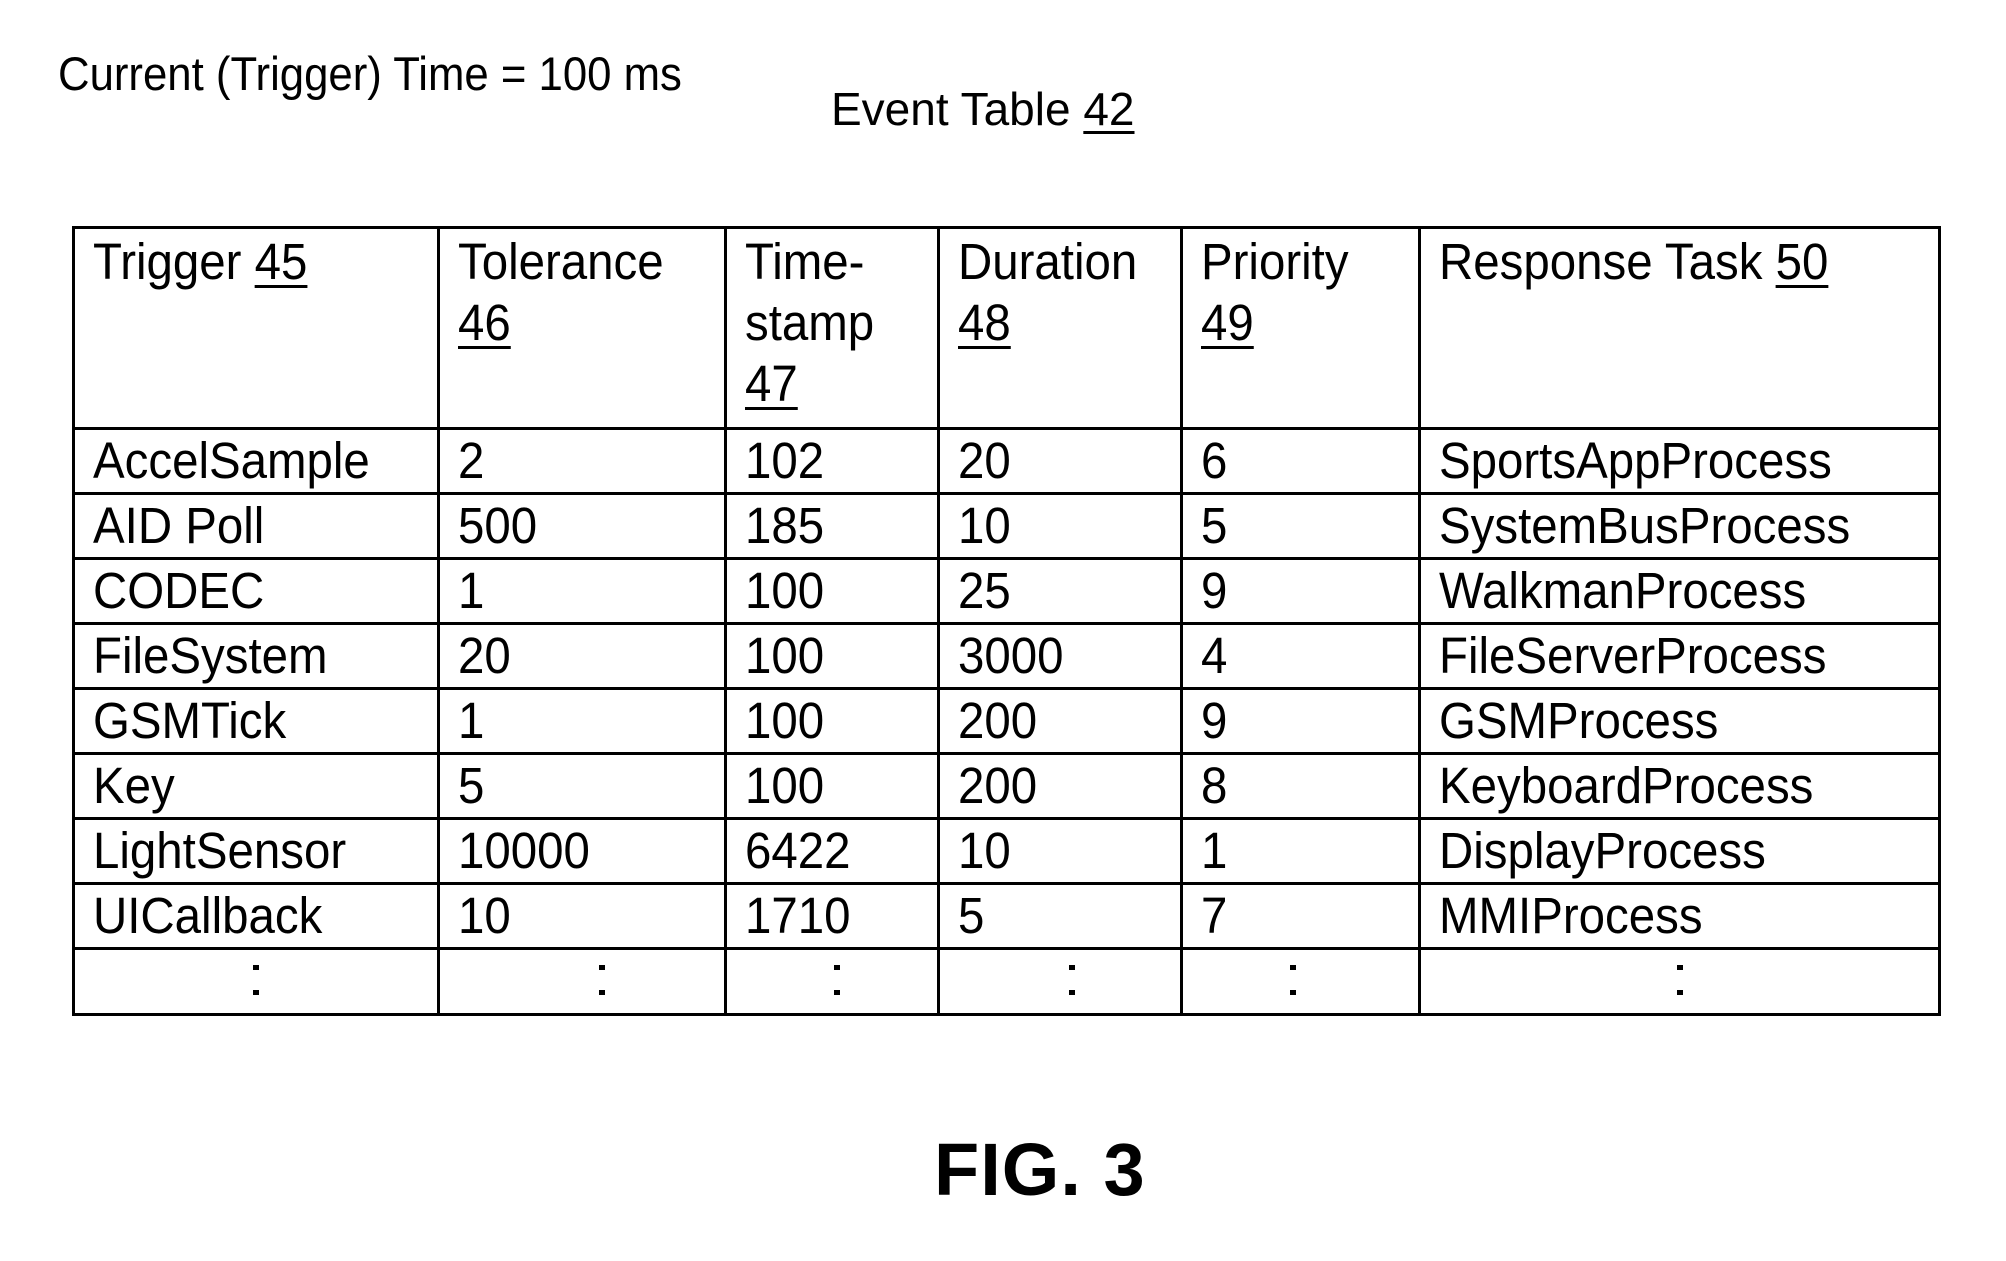 The width and height of the screenshot is (2006, 1261). I want to click on cell-value: GSMProcess, so click(1579, 720).